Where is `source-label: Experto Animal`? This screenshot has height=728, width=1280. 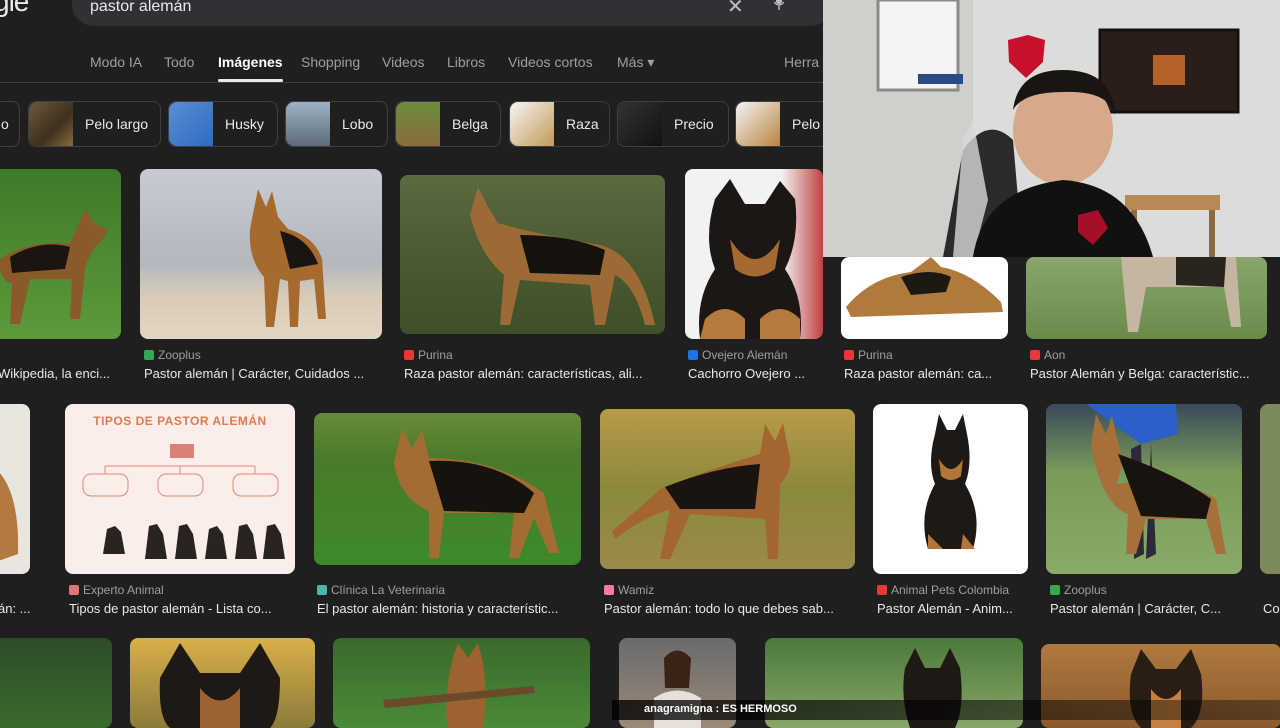 source-label: Experto Animal is located at coordinates (123, 590).